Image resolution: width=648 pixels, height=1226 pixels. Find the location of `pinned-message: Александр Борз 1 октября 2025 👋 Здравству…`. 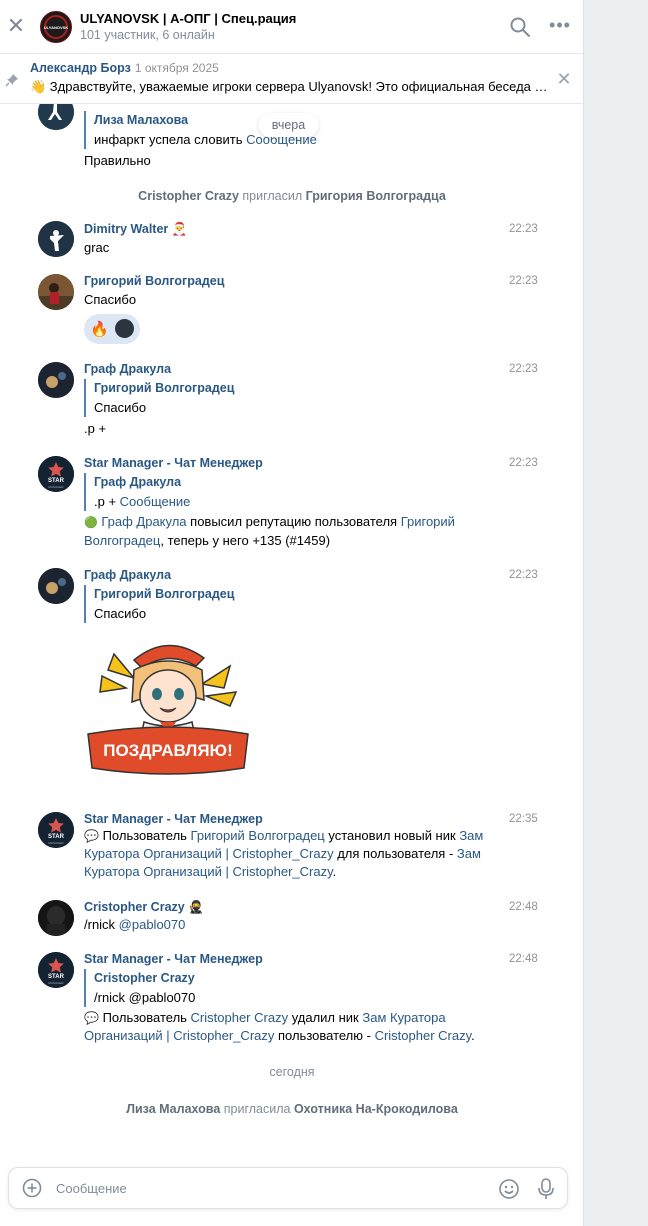

pinned-message: Александр Борз 1 октября 2025 👋 Здравству… is located at coordinates (291, 79).